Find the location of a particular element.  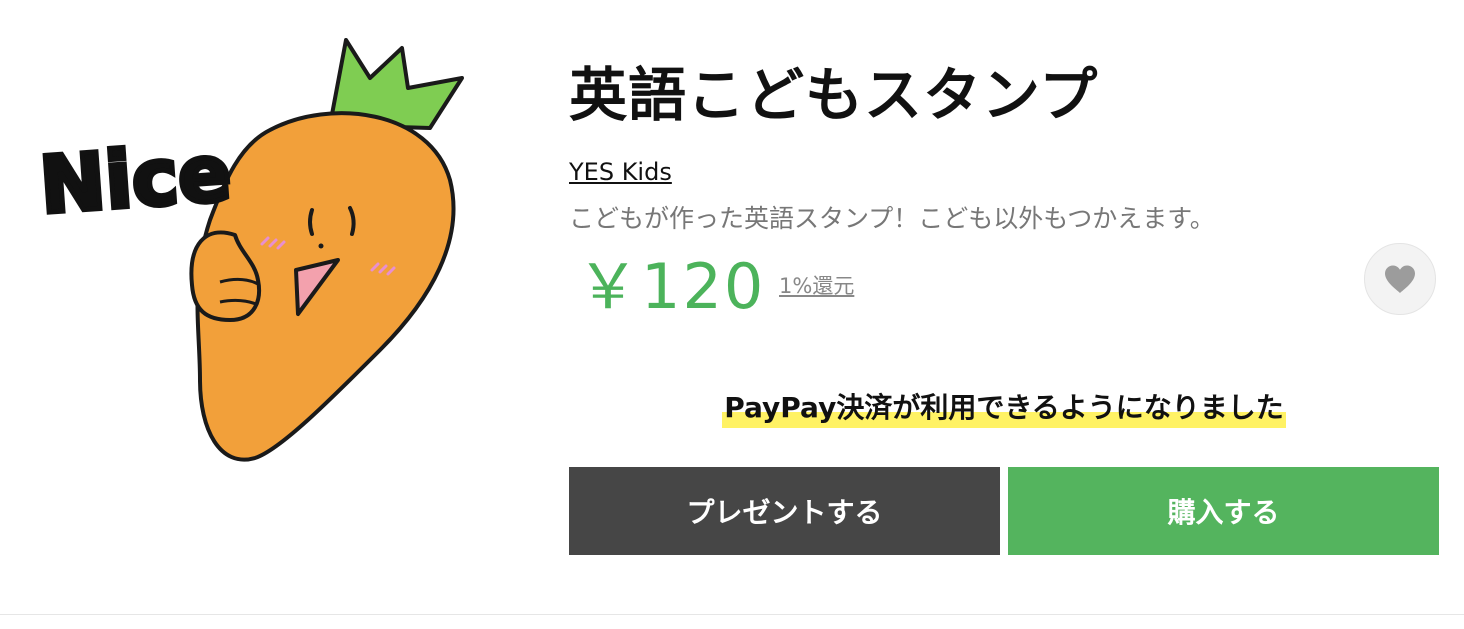

buy-button: 購入する is located at coordinates (1223, 511).